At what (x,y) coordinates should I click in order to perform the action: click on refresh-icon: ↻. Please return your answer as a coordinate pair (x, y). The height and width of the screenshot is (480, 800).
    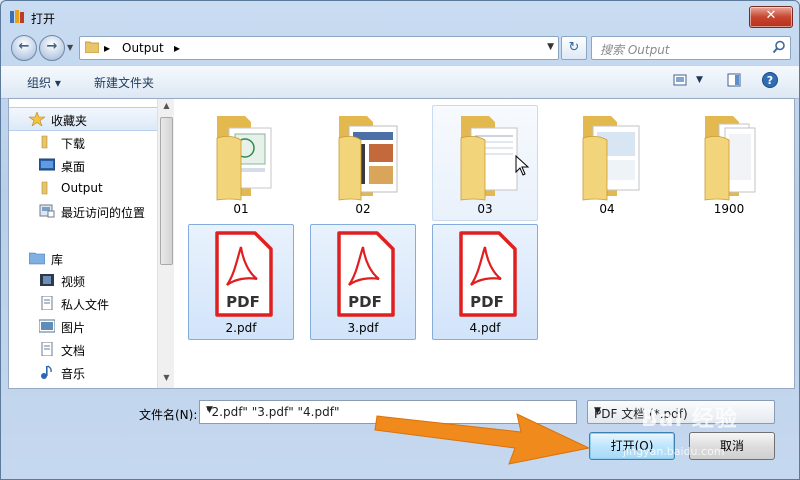
    Looking at the image, I should click on (574, 47).